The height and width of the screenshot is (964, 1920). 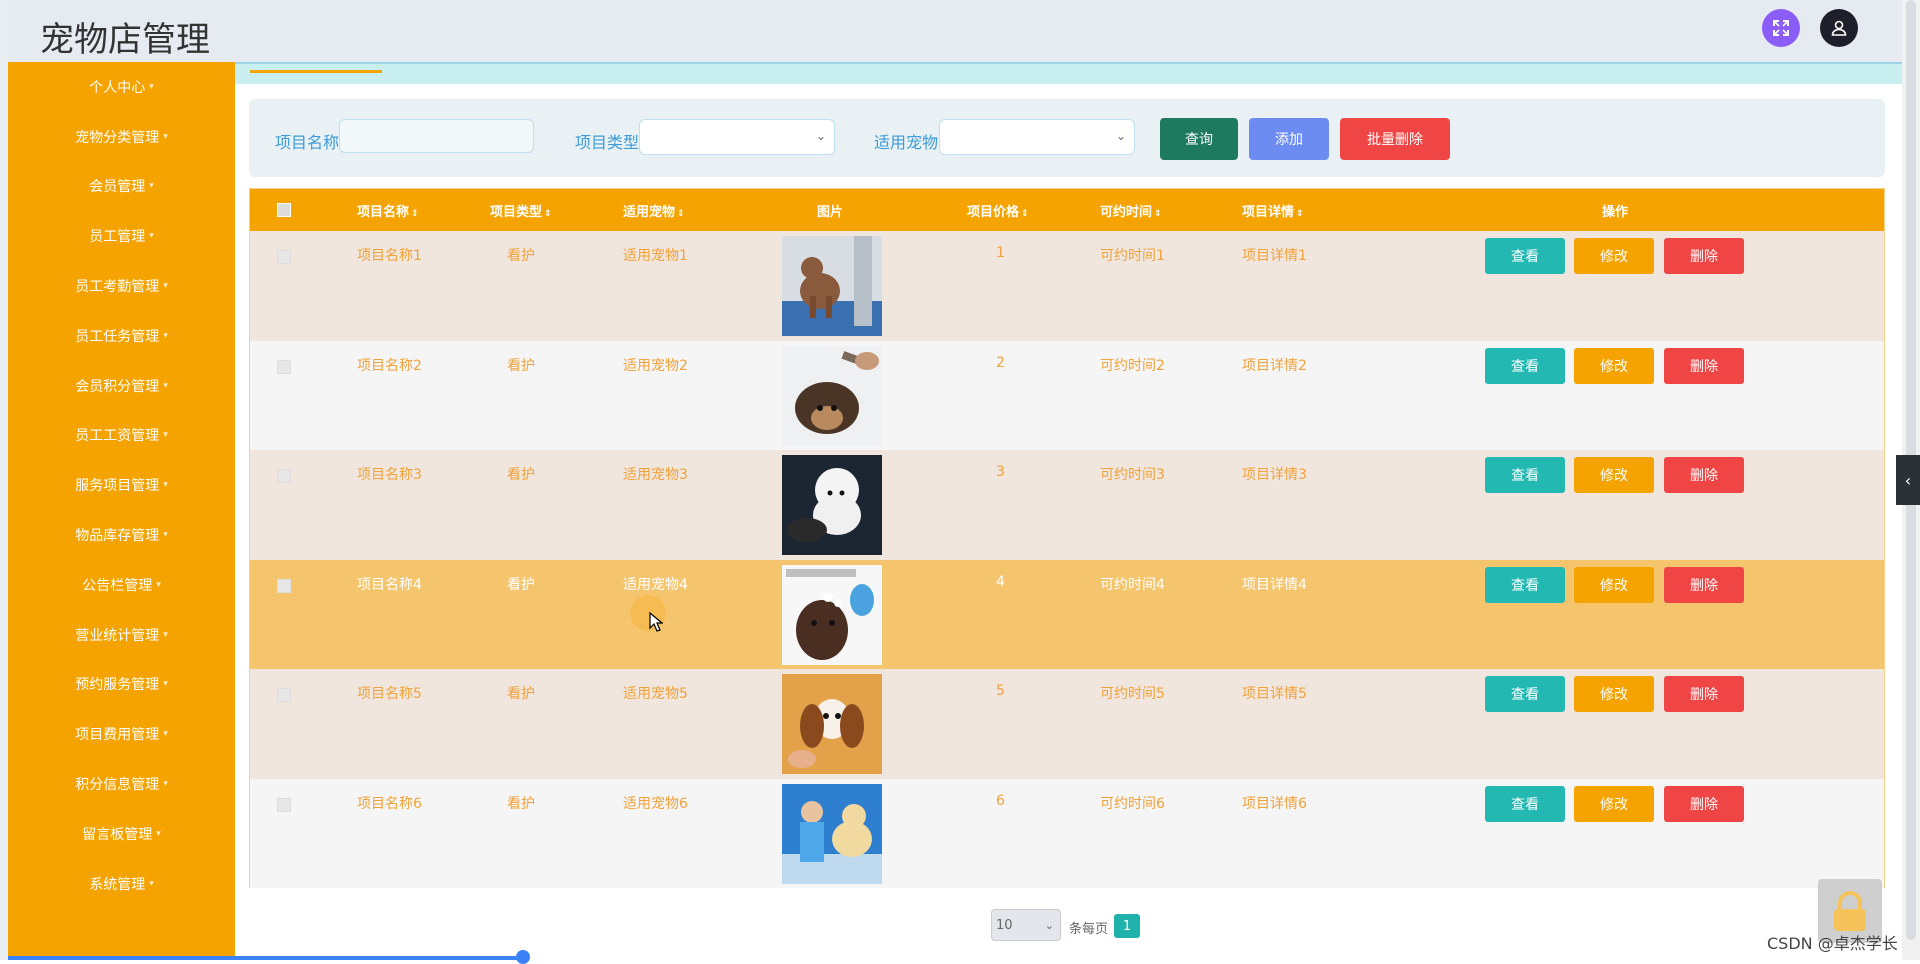 I want to click on sidebar-item-points-info: 积分信息管理 ▾, so click(x=121, y=784).